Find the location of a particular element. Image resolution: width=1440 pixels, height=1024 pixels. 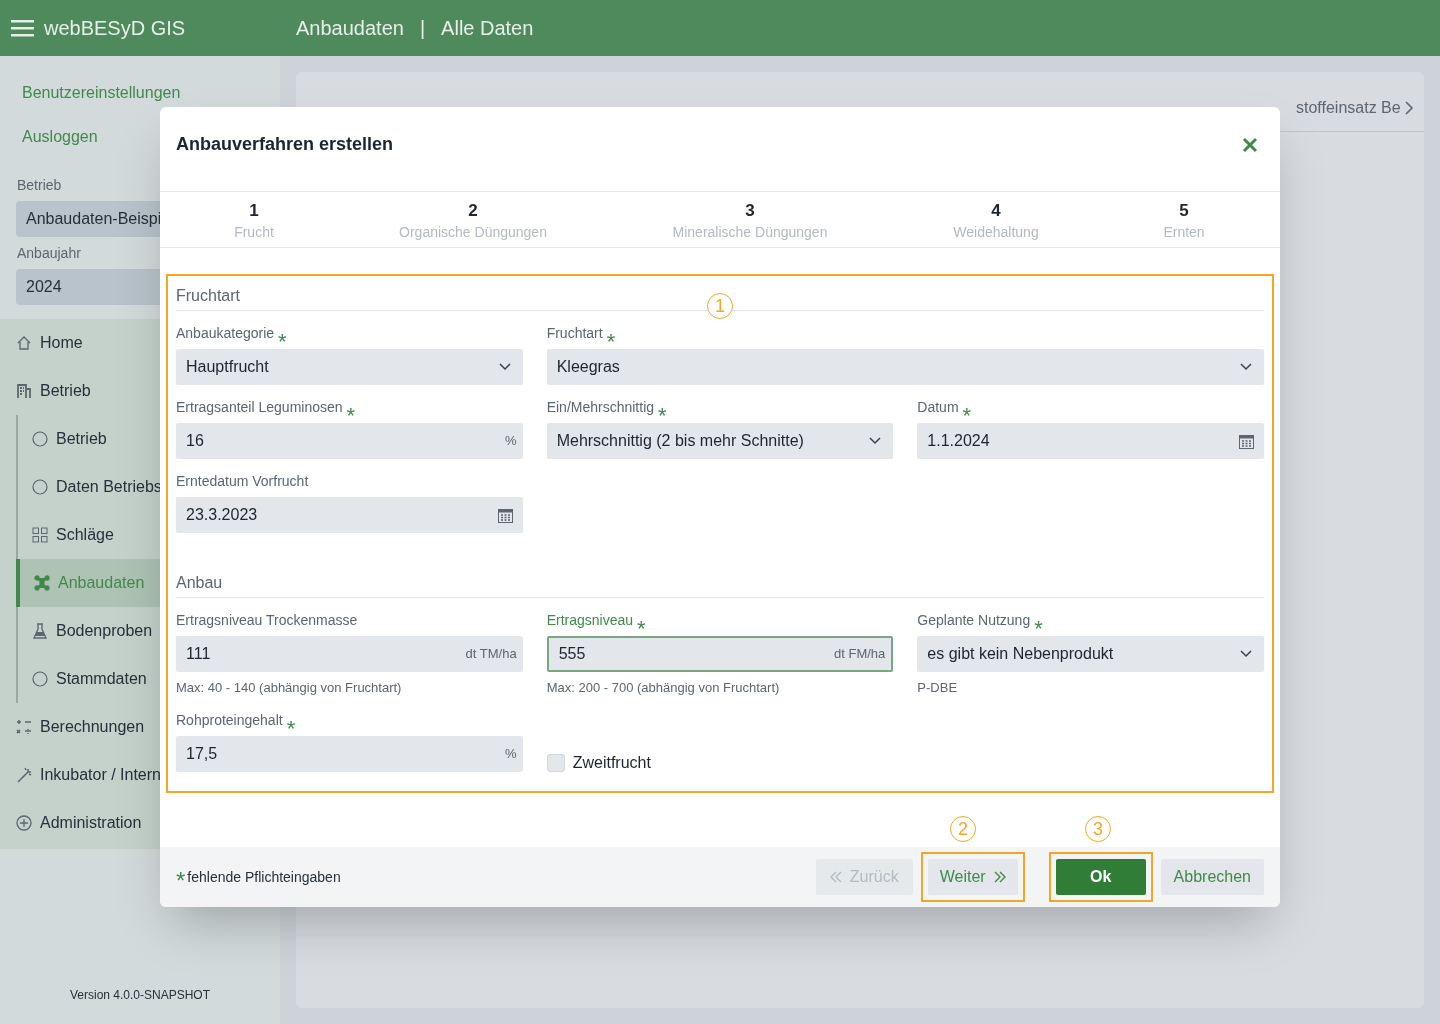

checkbox is located at coordinates (555, 762).